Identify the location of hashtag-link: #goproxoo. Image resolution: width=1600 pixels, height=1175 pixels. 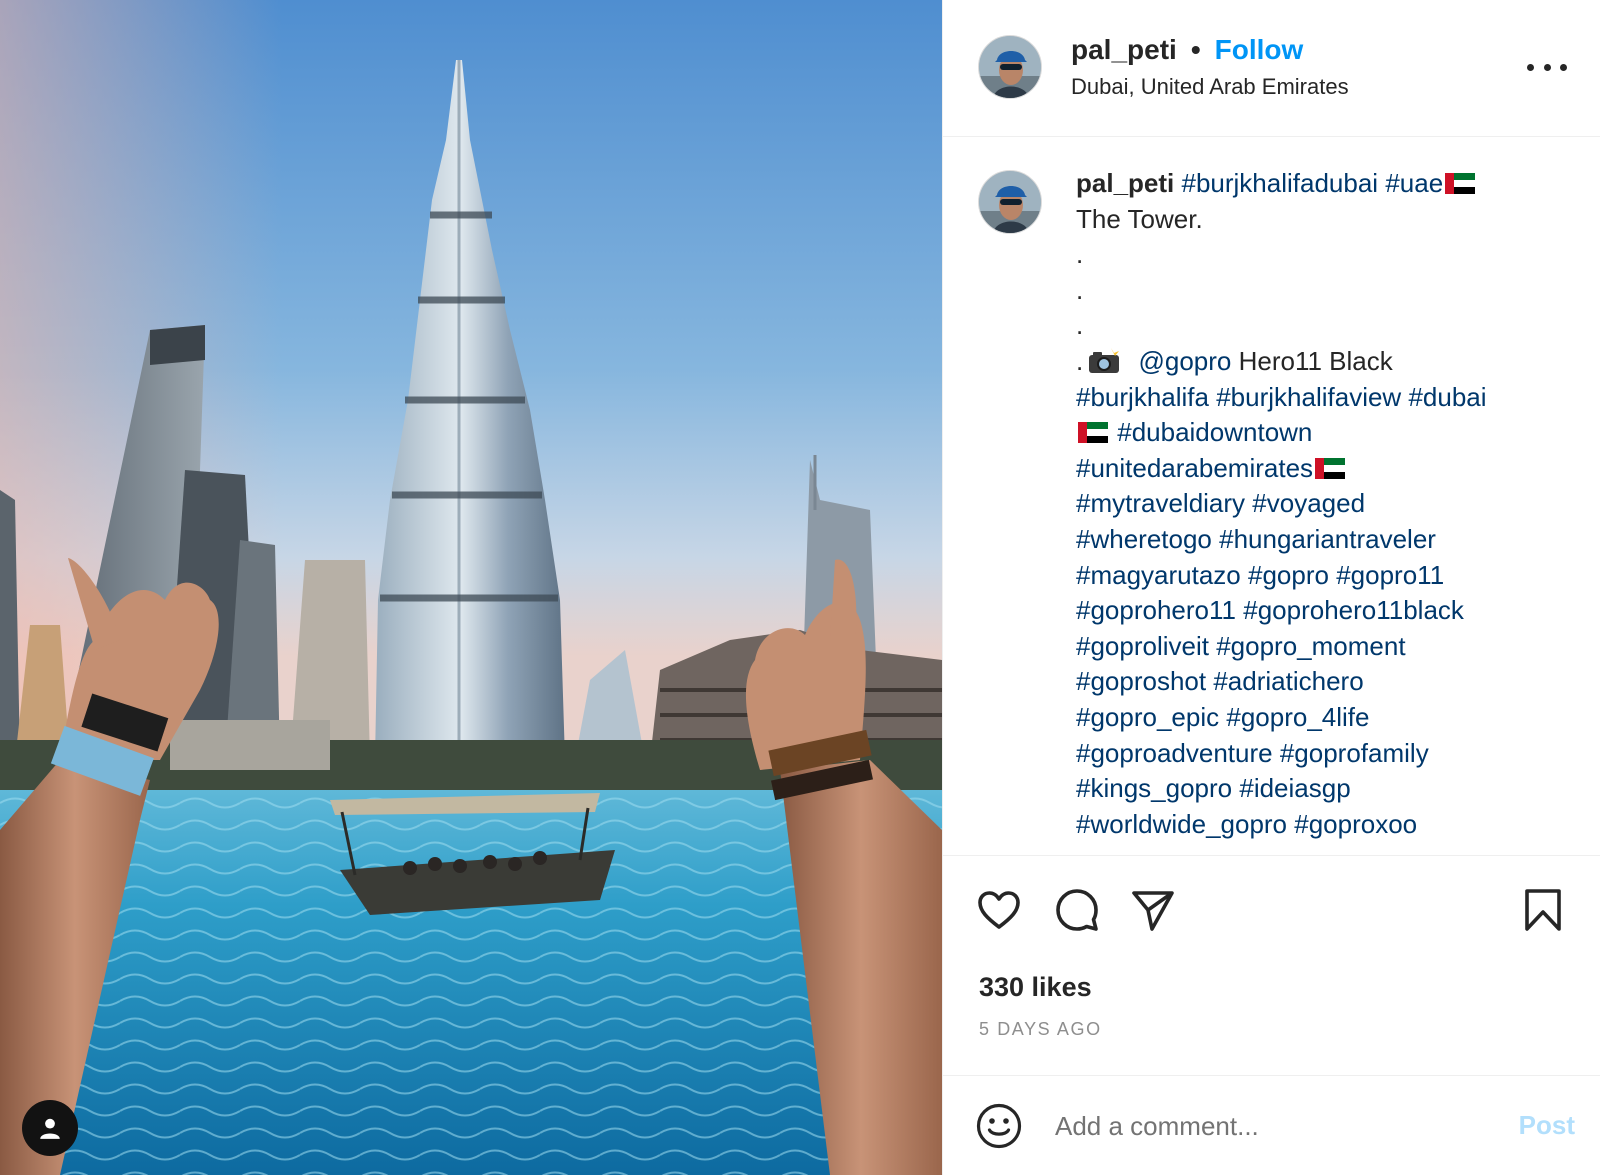
(1355, 824).